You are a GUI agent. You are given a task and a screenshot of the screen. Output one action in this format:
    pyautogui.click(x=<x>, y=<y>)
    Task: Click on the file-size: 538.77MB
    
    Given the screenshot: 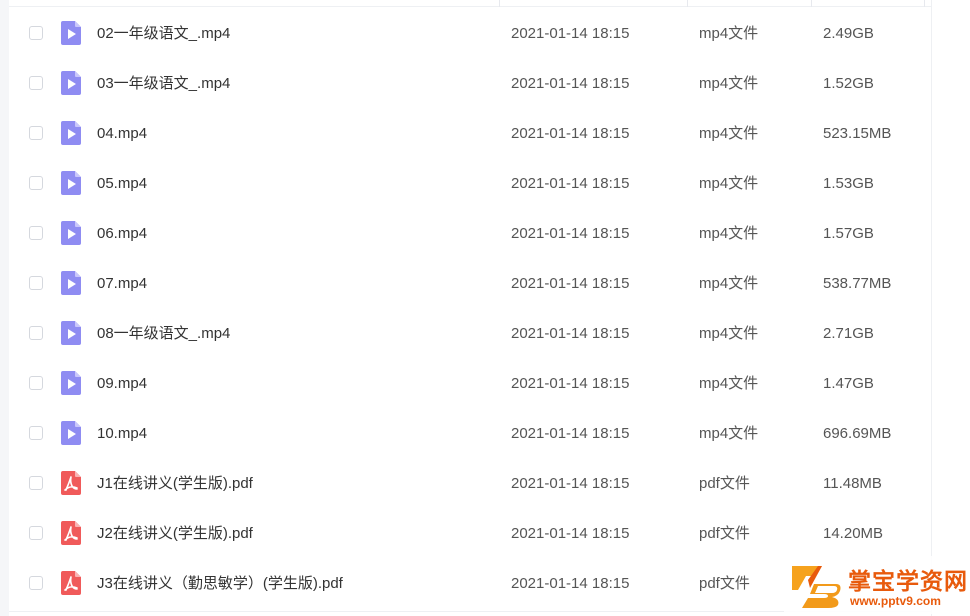 What is the action you would take?
    pyautogui.click(x=857, y=283)
    